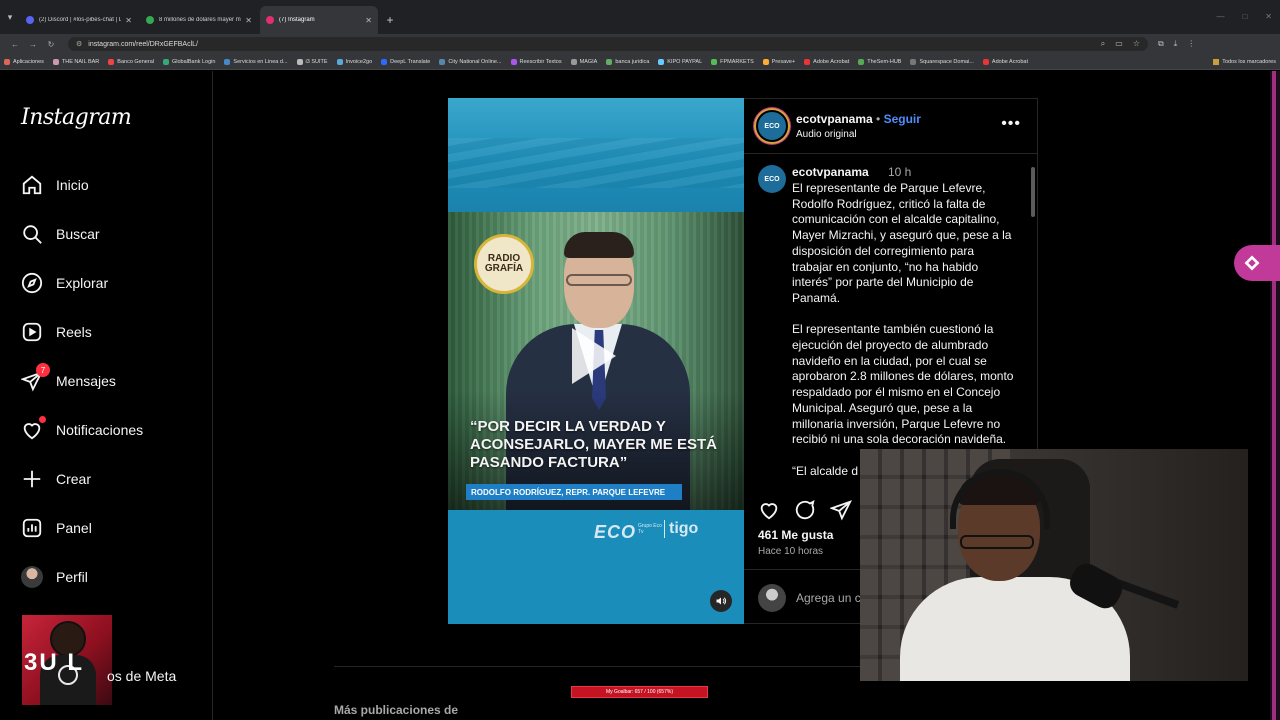  I want to click on more-options-icon: •••, so click(1011, 124).